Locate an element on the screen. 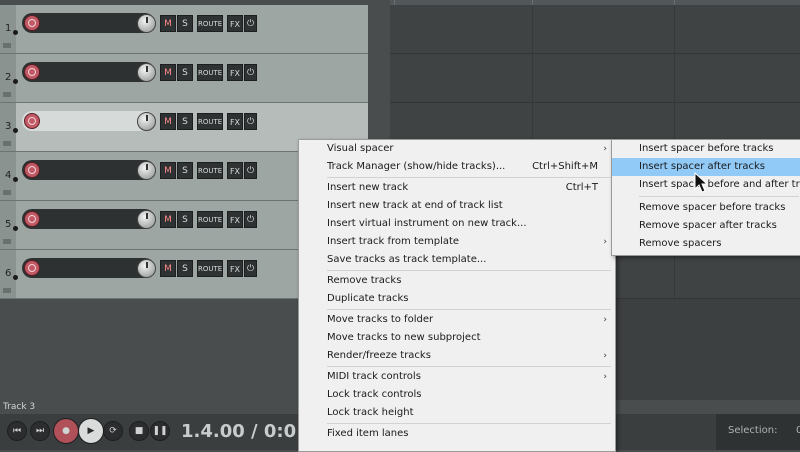 The image size is (800, 452). menu-item-lock-track-controls: Lock track controls is located at coordinates (457, 395).